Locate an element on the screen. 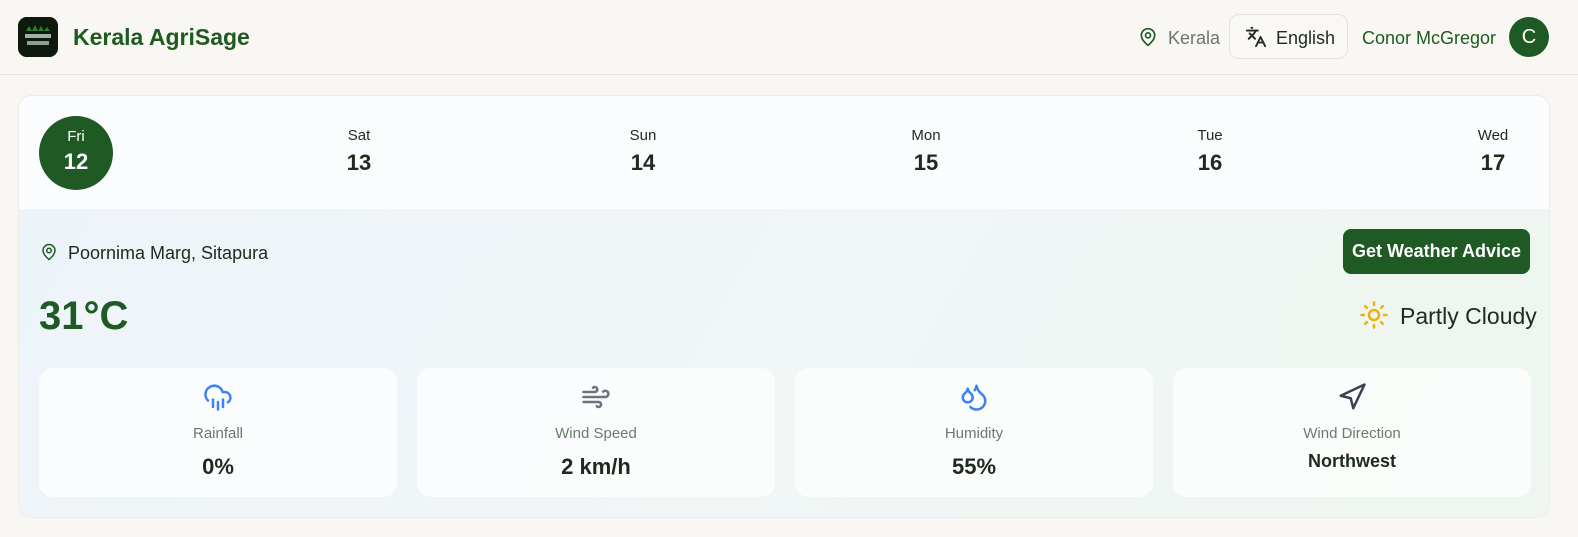 This screenshot has width=1578, height=537. stat-label: Wind Speed is located at coordinates (596, 433).